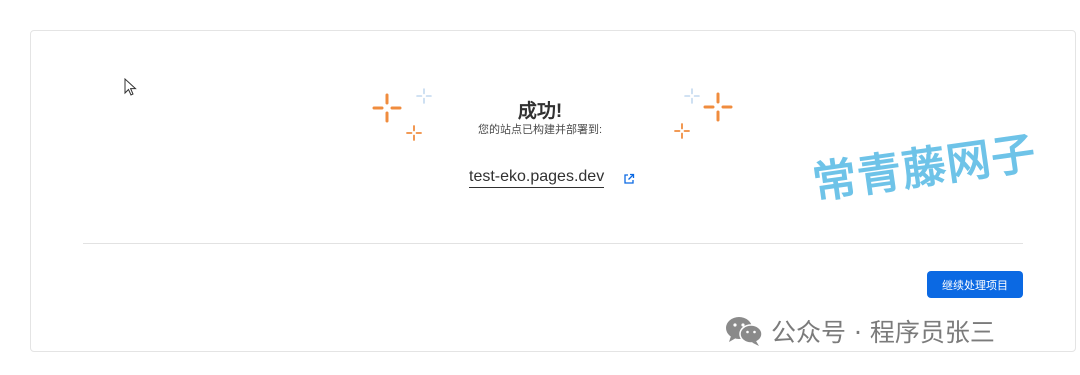 This screenshot has width=1080, height=375. I want to click on continue-project-button: 继续处理项目, so click(975, 284).